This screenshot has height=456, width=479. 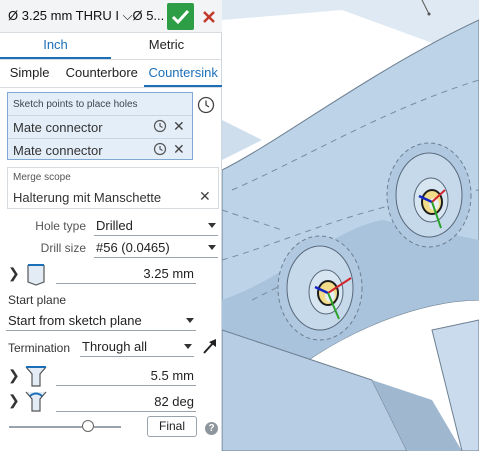 I want to click on accept-button, so click(x=180, y=16).